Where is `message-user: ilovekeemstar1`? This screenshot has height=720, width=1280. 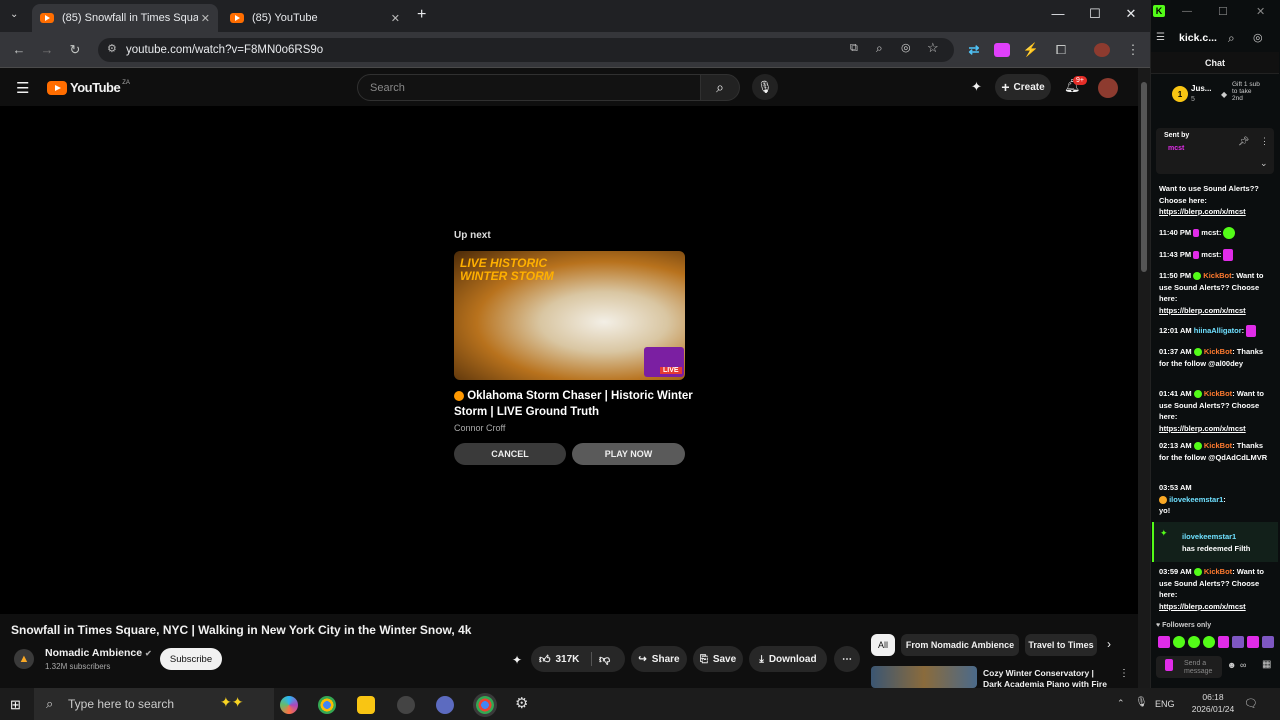
message-user: ilovekeemstar1 is located at coordinates (1196, 499).